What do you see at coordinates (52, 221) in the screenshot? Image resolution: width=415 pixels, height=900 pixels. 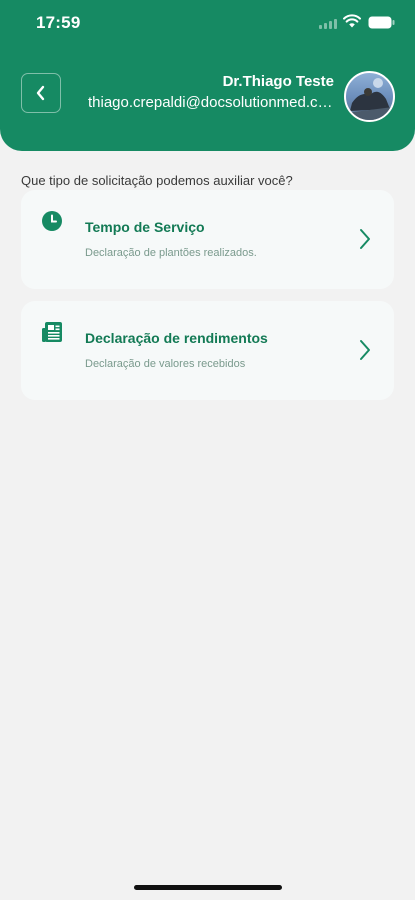 I see `clock-icon` at bounding box center [52, 221].